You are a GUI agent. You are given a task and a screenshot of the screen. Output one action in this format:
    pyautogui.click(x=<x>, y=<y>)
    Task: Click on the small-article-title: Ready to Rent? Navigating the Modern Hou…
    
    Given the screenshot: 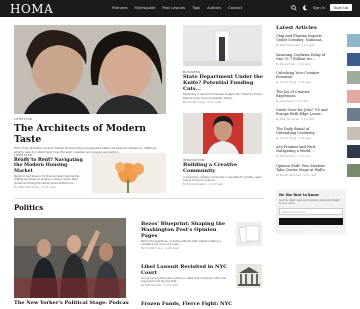 What is the action you would take?
    pyautogui.click(x=50, y=166)
    